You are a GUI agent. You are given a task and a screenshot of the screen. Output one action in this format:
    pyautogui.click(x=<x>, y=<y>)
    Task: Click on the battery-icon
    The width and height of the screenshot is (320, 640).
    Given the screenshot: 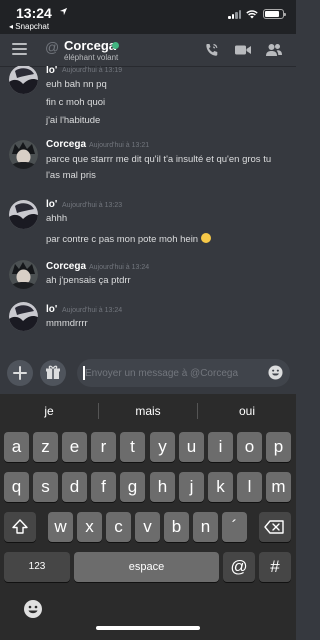 What is the action you would take?
    pyautogui.click(x=274, y=14)
    